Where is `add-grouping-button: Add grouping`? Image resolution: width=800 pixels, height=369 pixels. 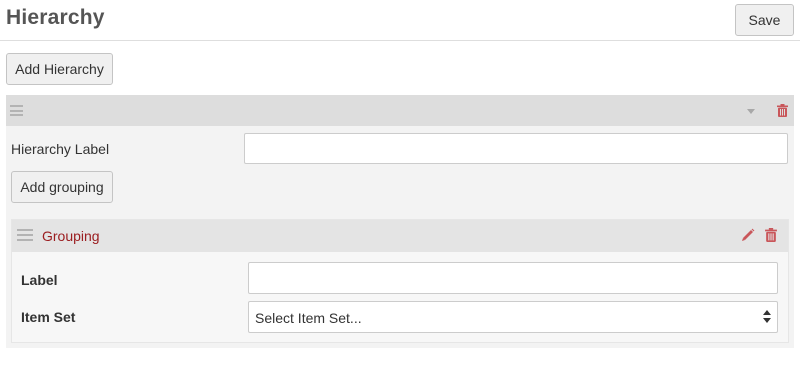
add-grouping-button: Add grouping is located at coordinates (62, 187).